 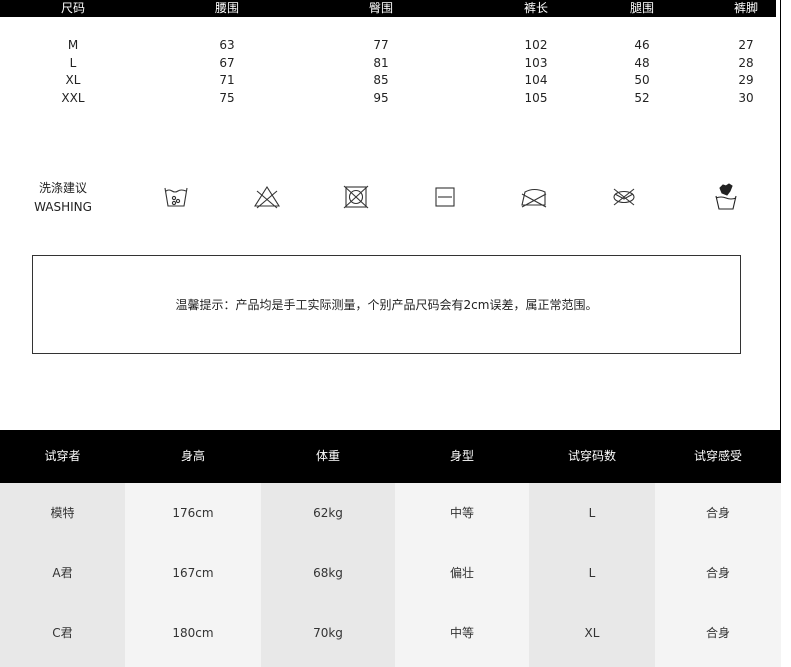 What do you see at coordinates (176, 197) in the screenshot?
I see `hand-wash-icon` at bounding box center [176, 197].